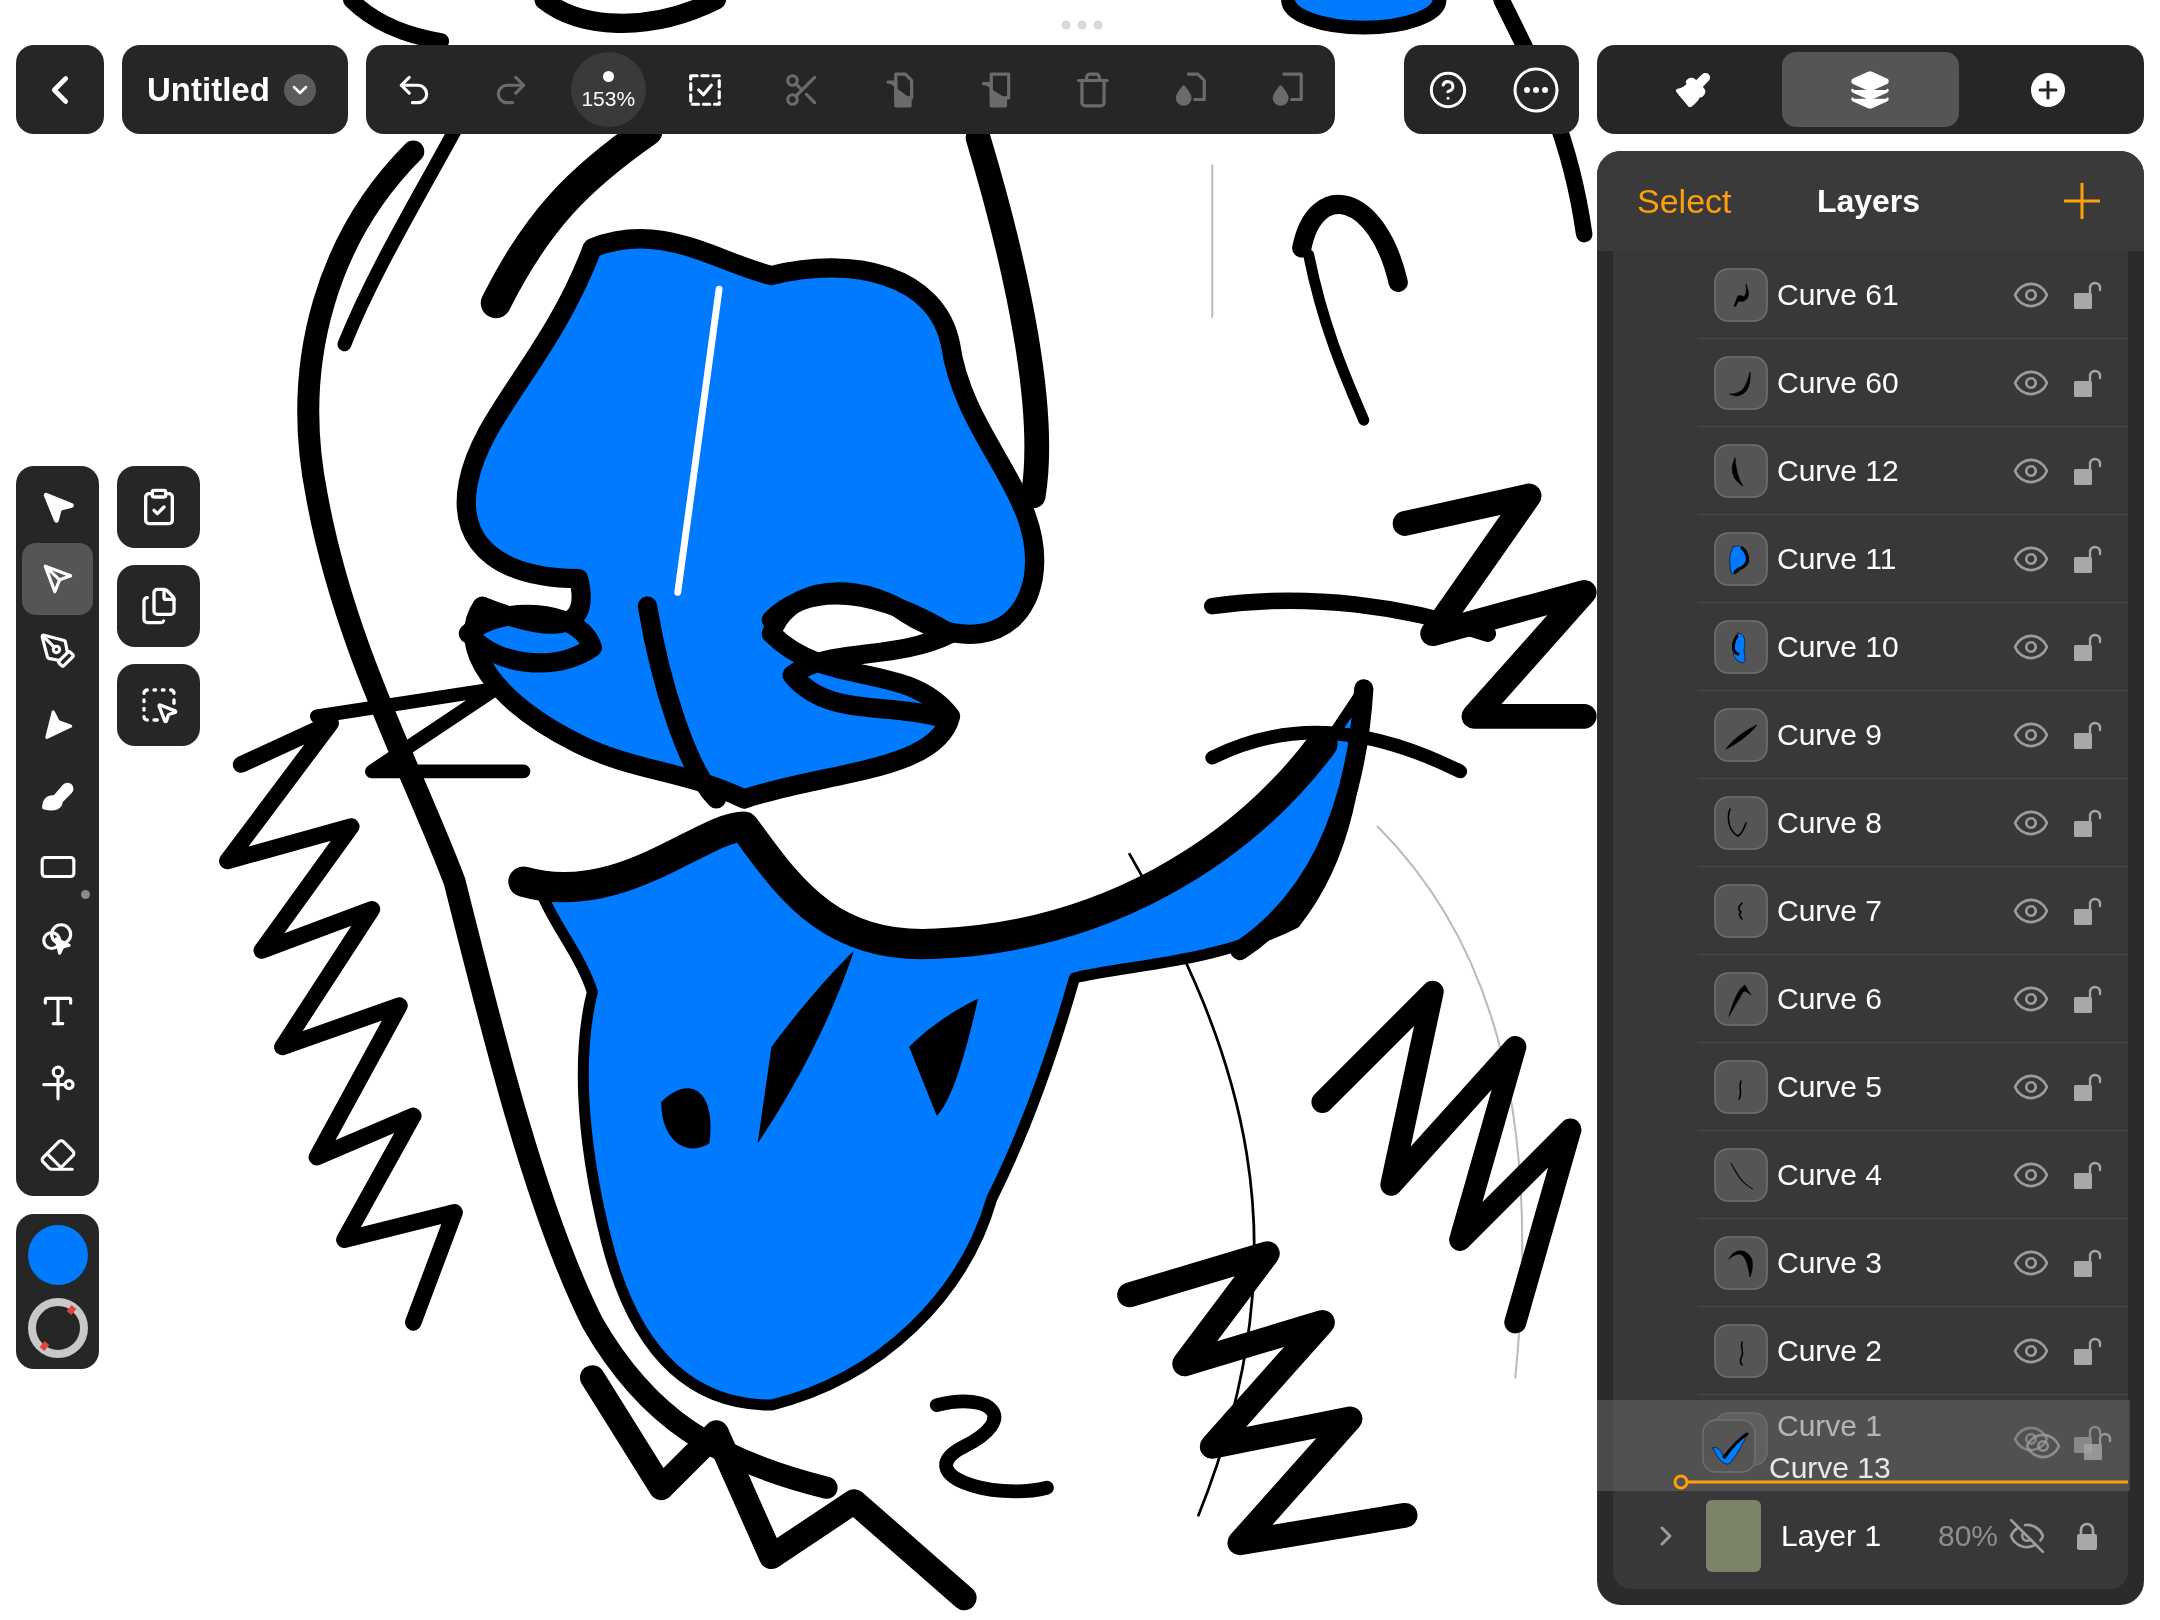 This screenshot has height=1620, width=2160. What do you see at coordinates (1535, 89) in the screenshot?
I see `more-icon` at bounding box center [1535, 89].